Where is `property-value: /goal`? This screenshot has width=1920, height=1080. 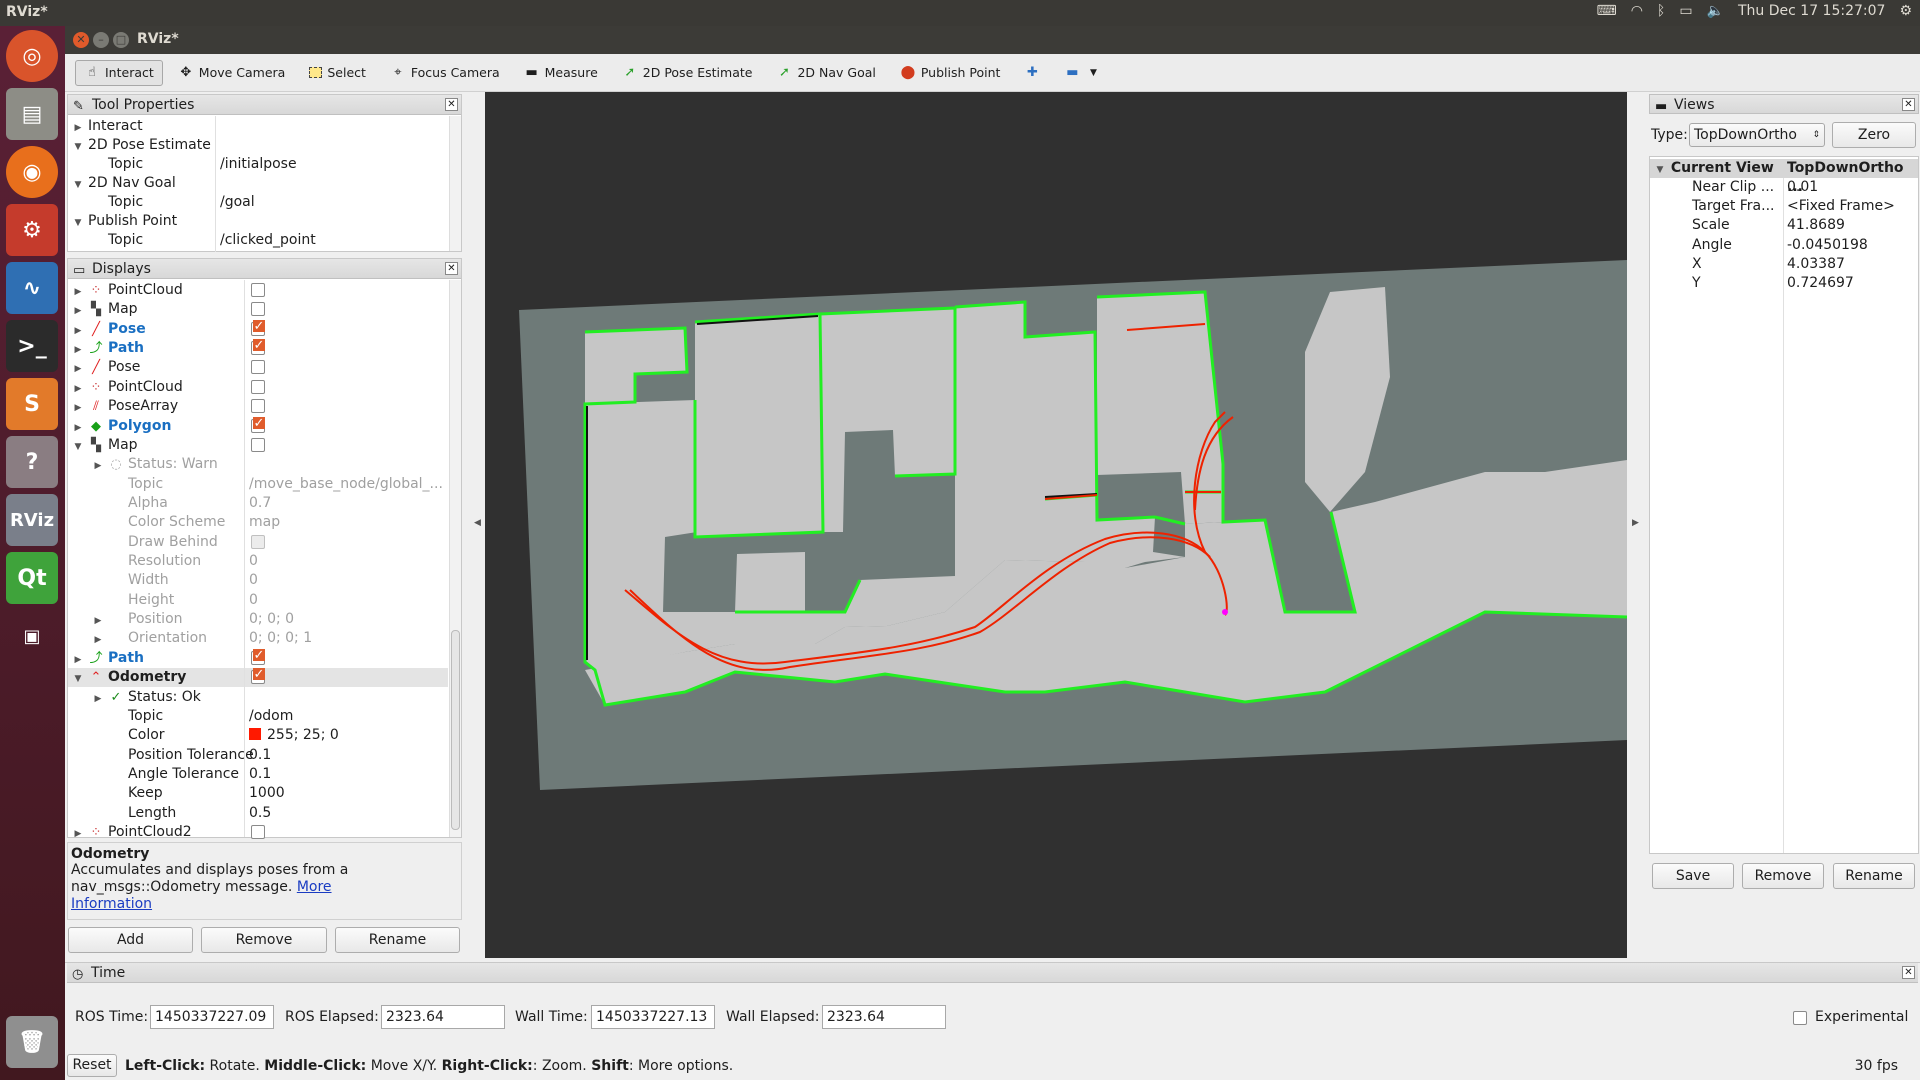
property-value: /goal is located at coordinates (237, 202).